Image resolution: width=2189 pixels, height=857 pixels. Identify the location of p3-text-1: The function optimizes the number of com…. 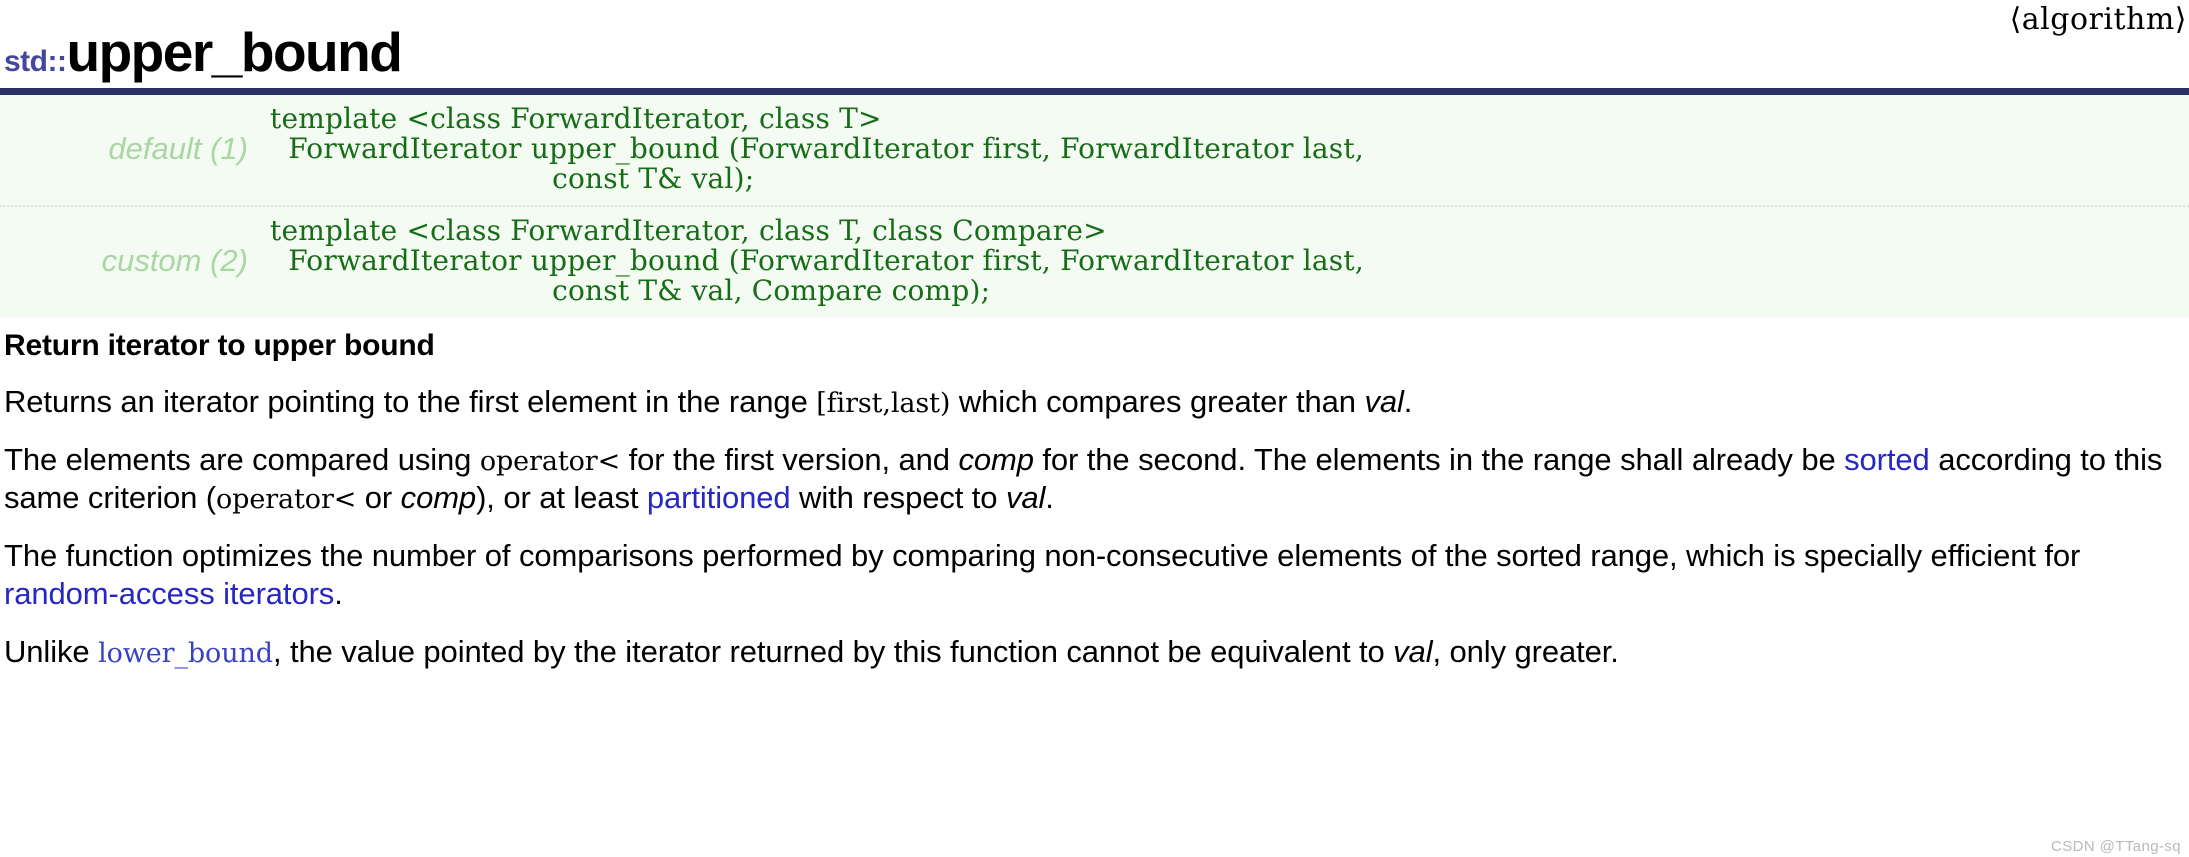
(1042, 556).